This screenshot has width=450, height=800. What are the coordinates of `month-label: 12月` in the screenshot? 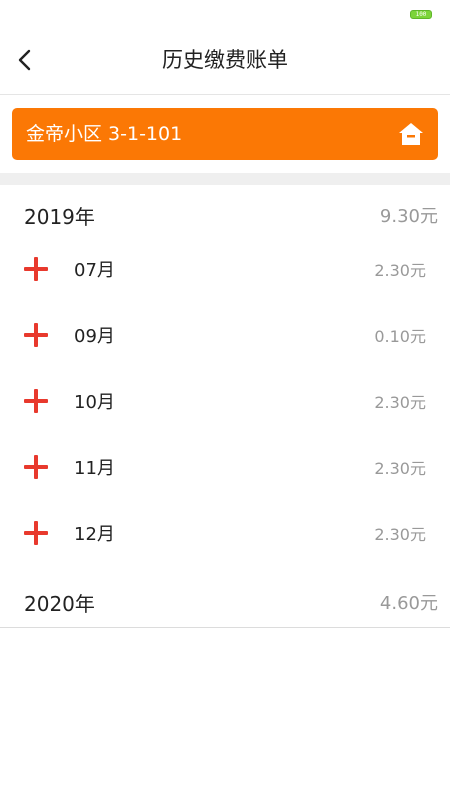 It's located at (94, 534).